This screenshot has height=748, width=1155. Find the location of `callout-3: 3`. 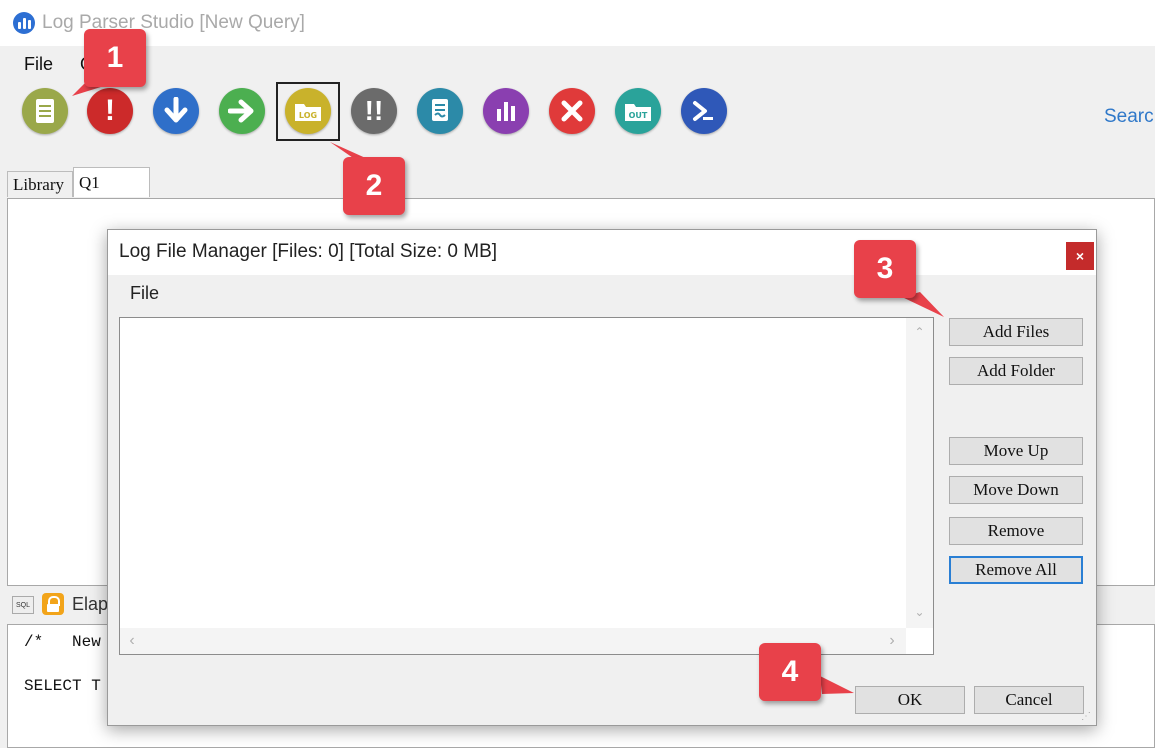

callout-3: 3 is located at coordinates (885, 269).